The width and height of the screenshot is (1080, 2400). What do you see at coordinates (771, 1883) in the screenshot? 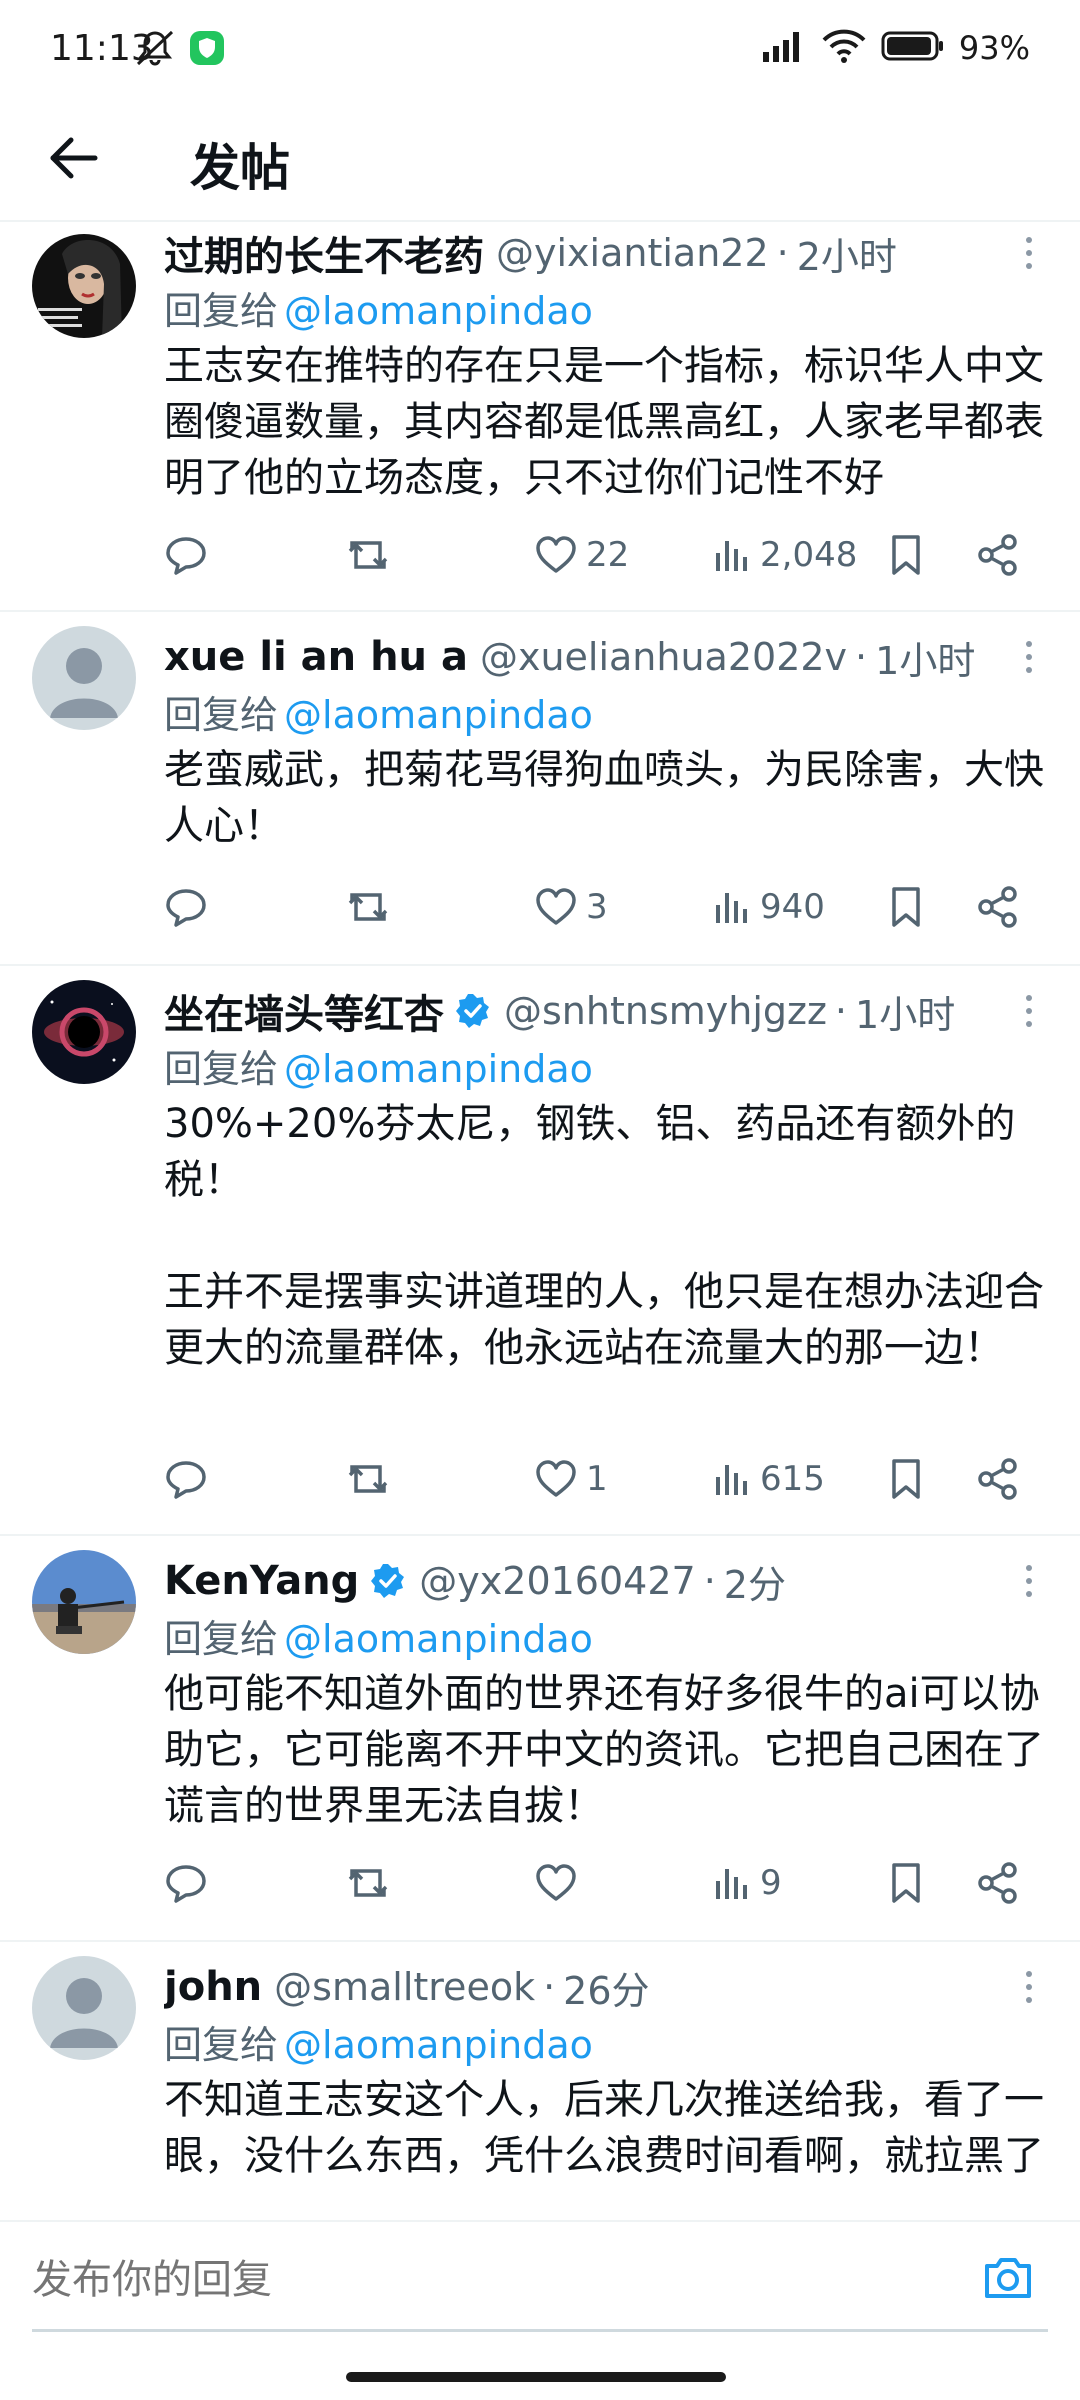
I see `views-count: 9` at bounding box center [771, 1883].